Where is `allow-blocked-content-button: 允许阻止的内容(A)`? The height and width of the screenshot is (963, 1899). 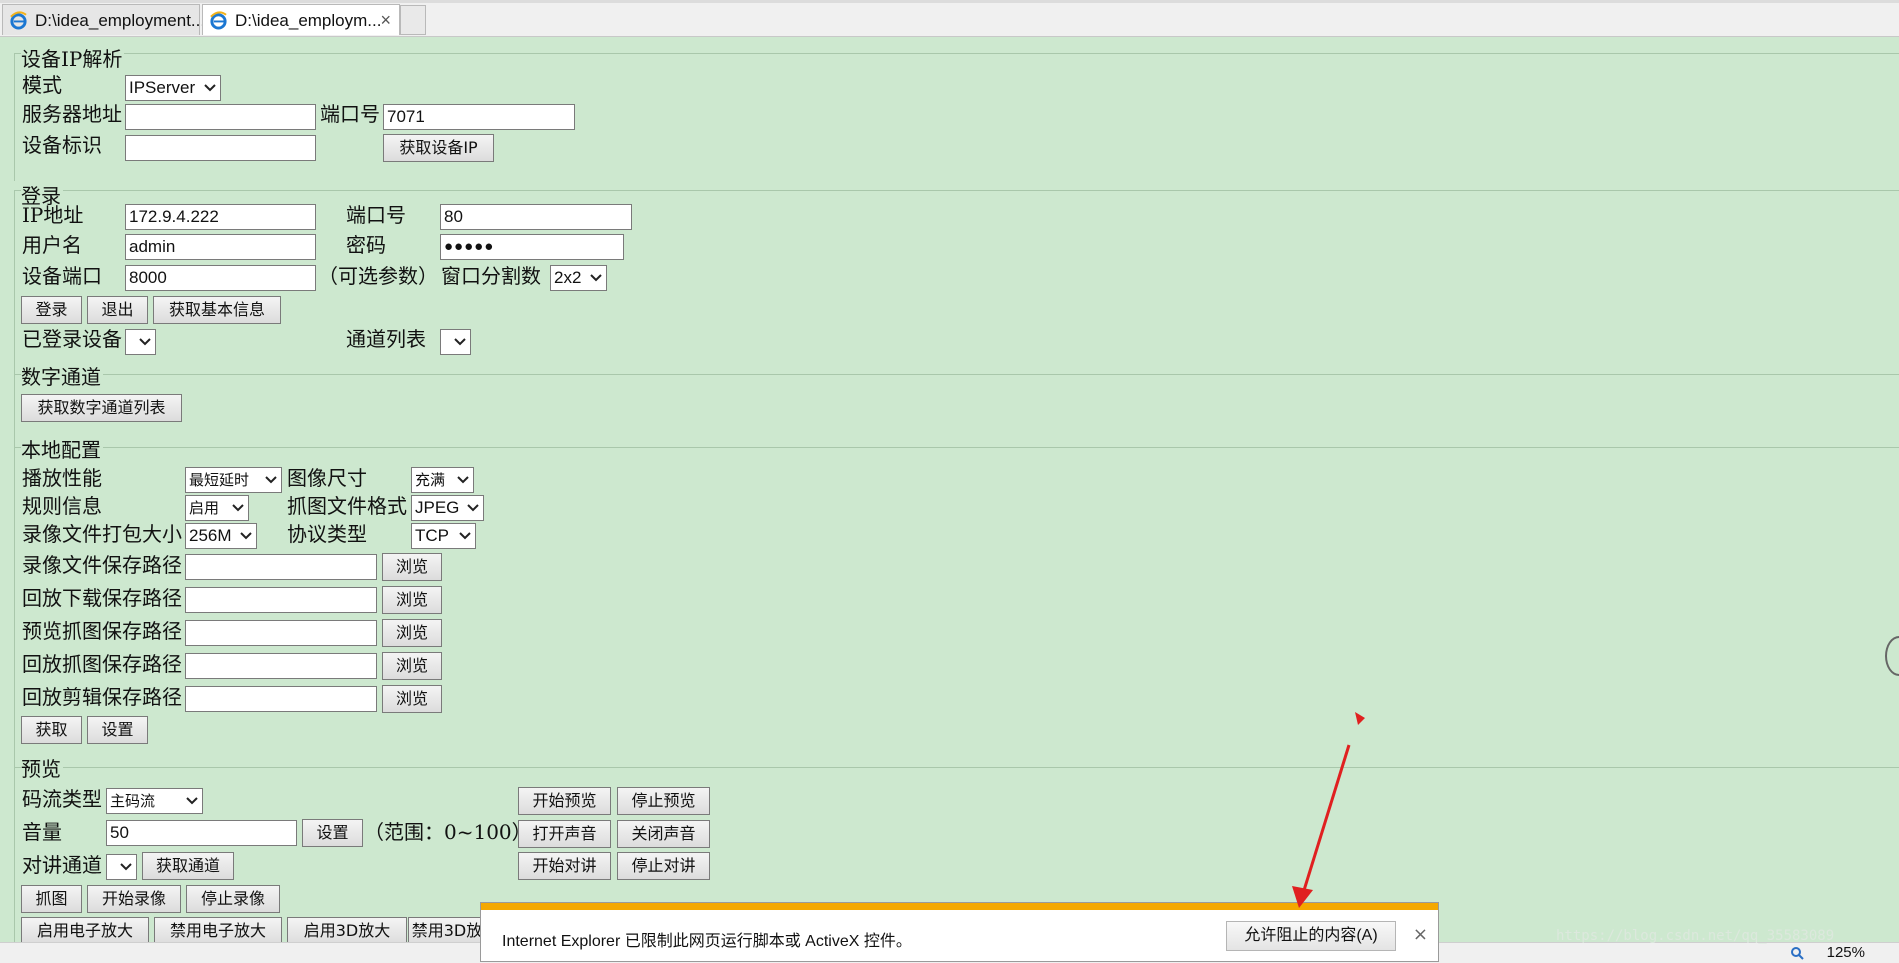
allow-blocked-content-button: 允许阻止的内容(A) is located at coordinates (1311, 936).